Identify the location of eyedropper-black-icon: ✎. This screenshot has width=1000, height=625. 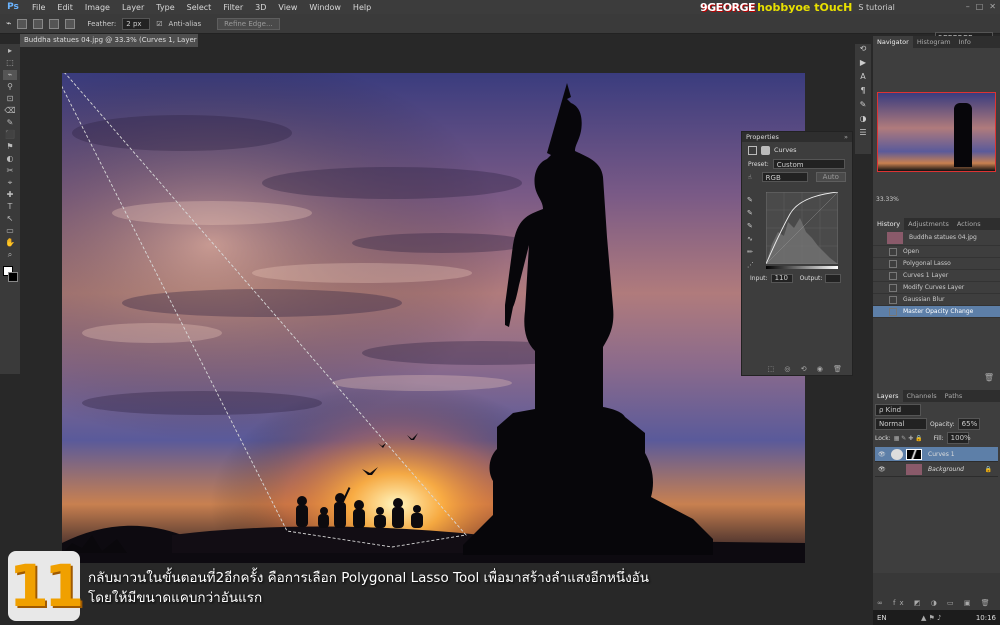
(753, 200).